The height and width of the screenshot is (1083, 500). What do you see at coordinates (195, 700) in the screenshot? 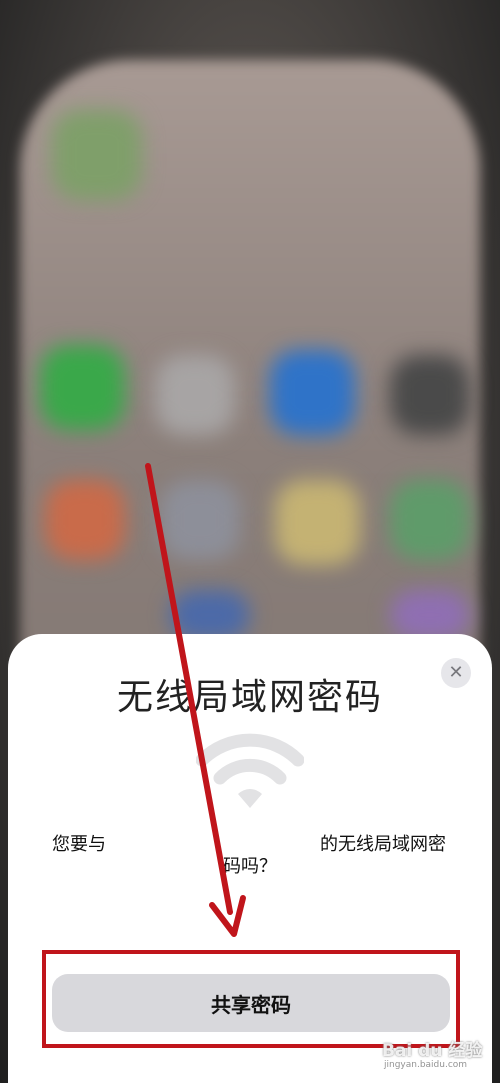
I see `annotation-arrow` at bounding box center [195, 700].